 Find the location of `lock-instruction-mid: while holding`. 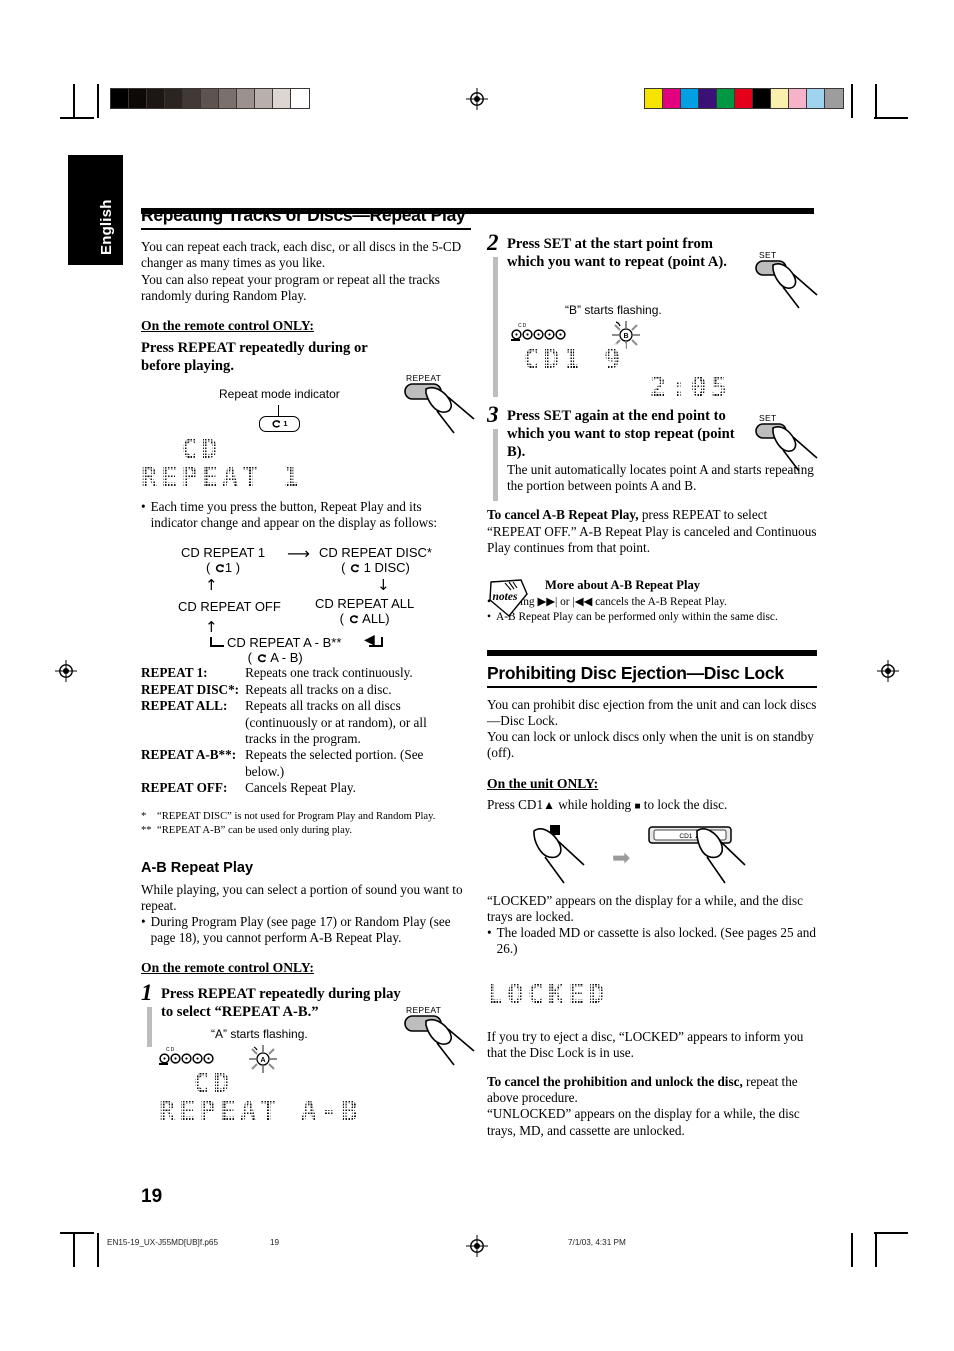

lock-instruction-mid: while holding is located at coordinates (594, 804).